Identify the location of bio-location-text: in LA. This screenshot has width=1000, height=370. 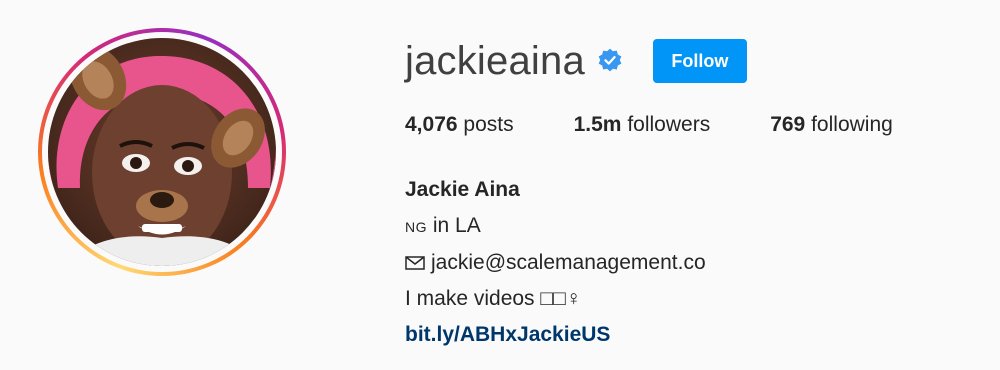
(454, 225).